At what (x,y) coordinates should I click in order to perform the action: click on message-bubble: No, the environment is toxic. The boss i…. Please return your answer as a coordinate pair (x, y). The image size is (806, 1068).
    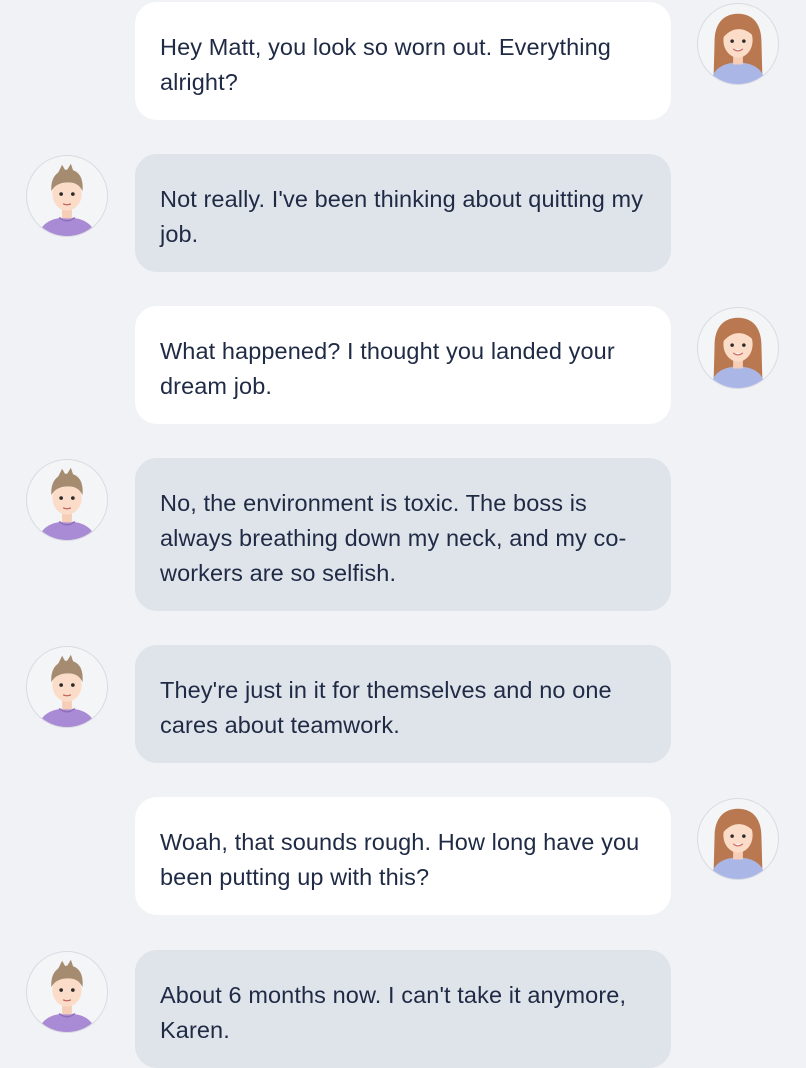
    Looking at the image, I should click on (403, 534).